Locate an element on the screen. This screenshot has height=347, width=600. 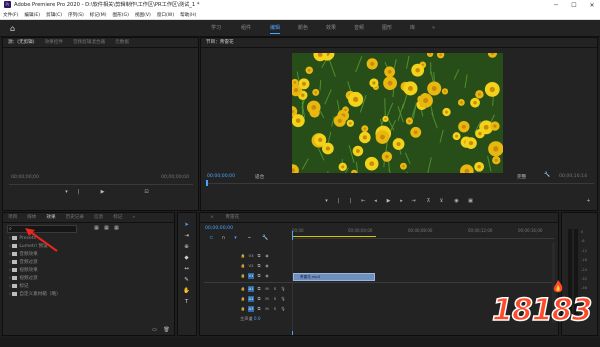
type-tool-icon: T is located at coordinates (186, 302).